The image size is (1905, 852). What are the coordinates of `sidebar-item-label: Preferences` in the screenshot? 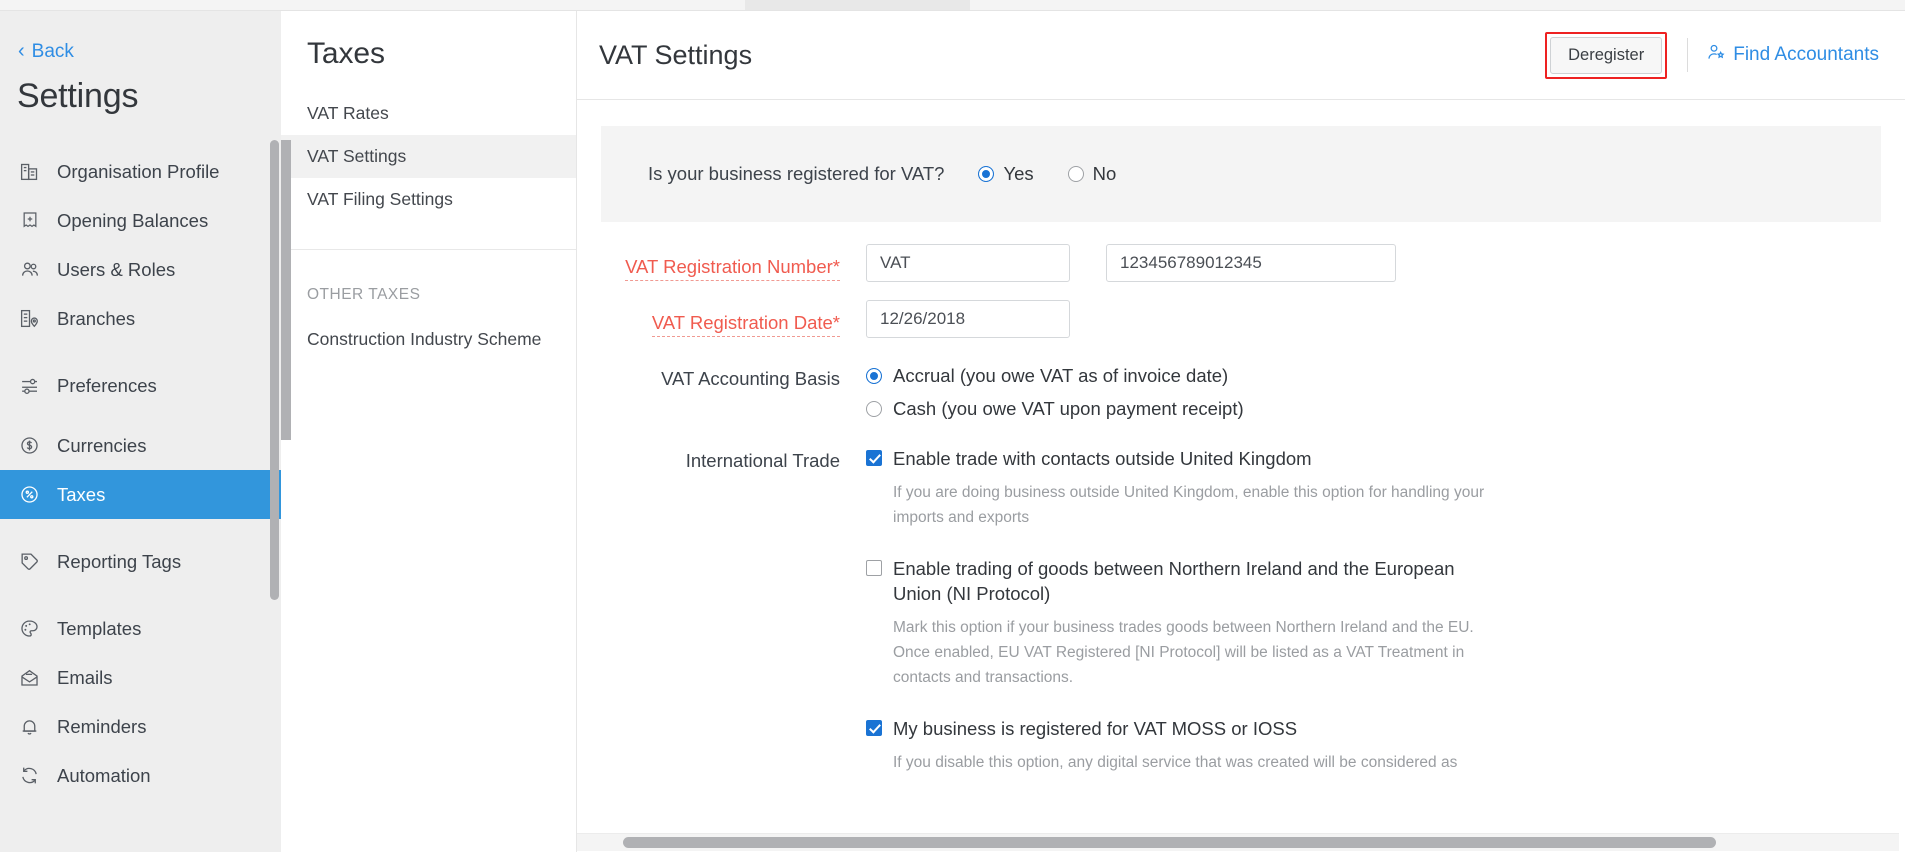 It's located at (107, 385).